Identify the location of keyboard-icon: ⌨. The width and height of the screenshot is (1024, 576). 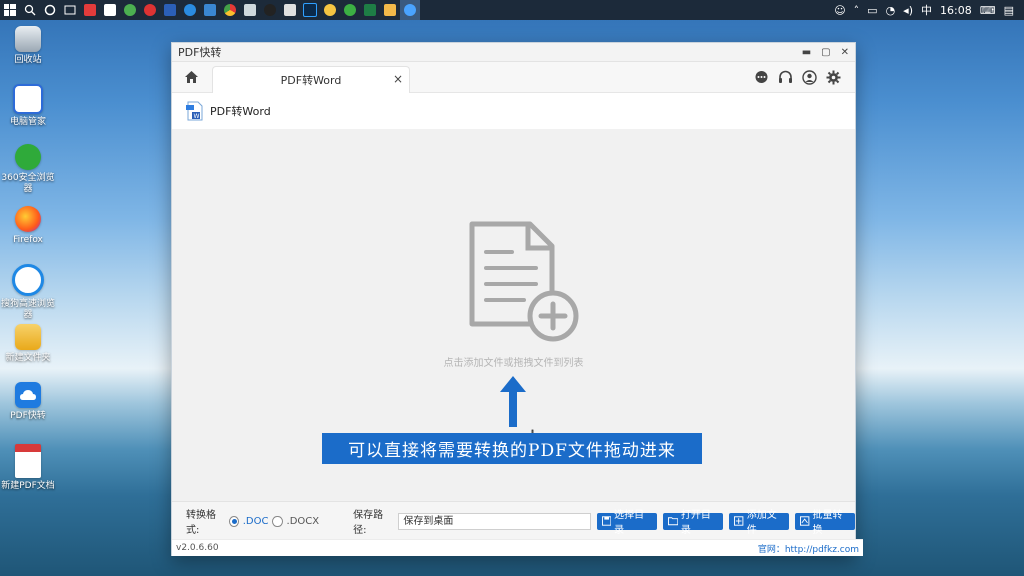
(988, 10).